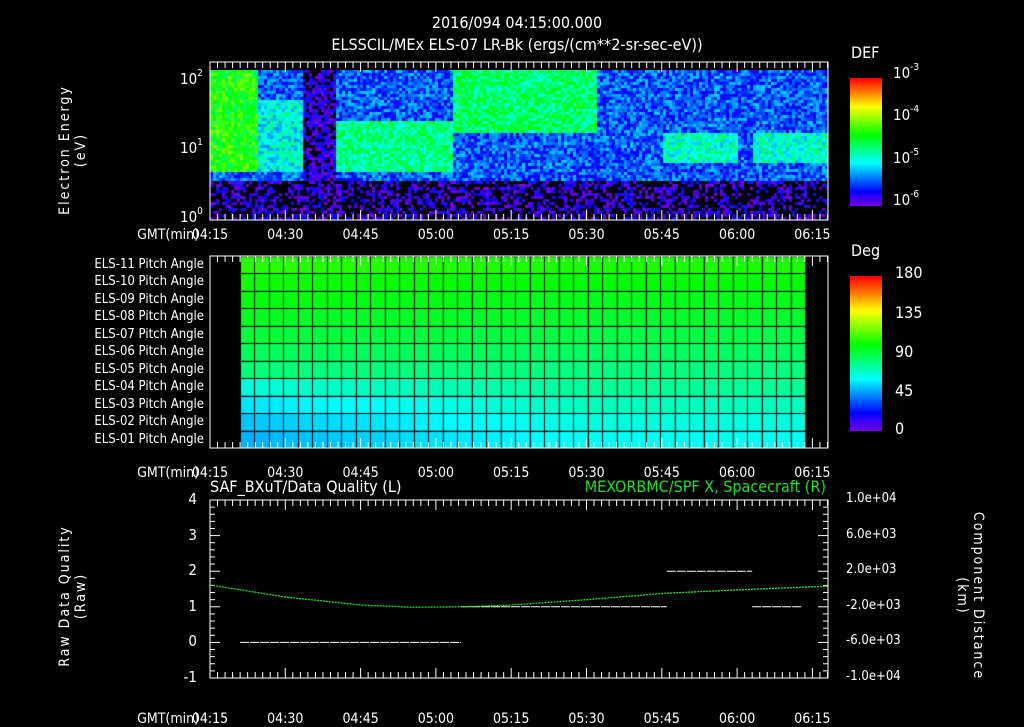  Describe the element at coordinates (871, 534) in the screenshot. I see `distance-tick-label: 6.0e+03` at that location.